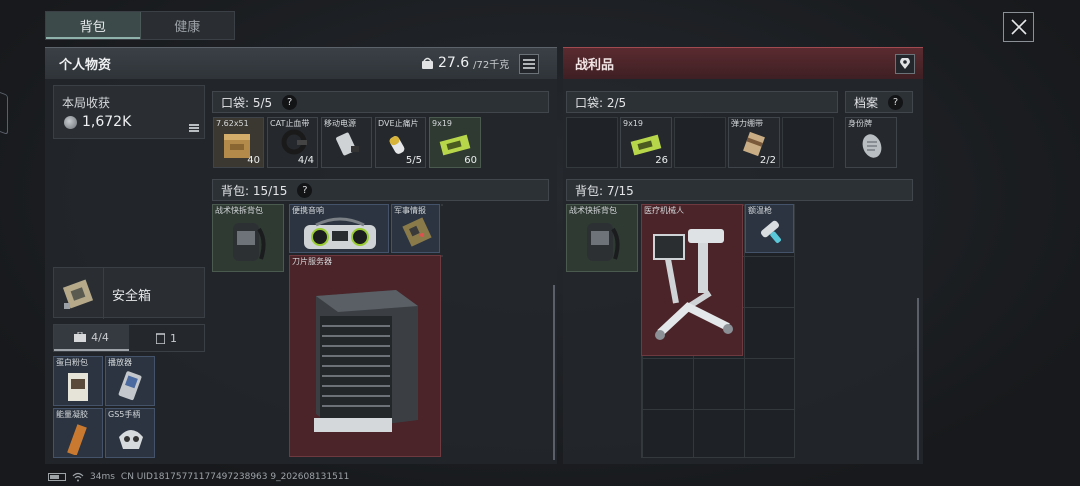  What do you see at coordinates (166, 338) in the screenshot?
I see `tab-pouch: 1` at bounding box center [166, 338].